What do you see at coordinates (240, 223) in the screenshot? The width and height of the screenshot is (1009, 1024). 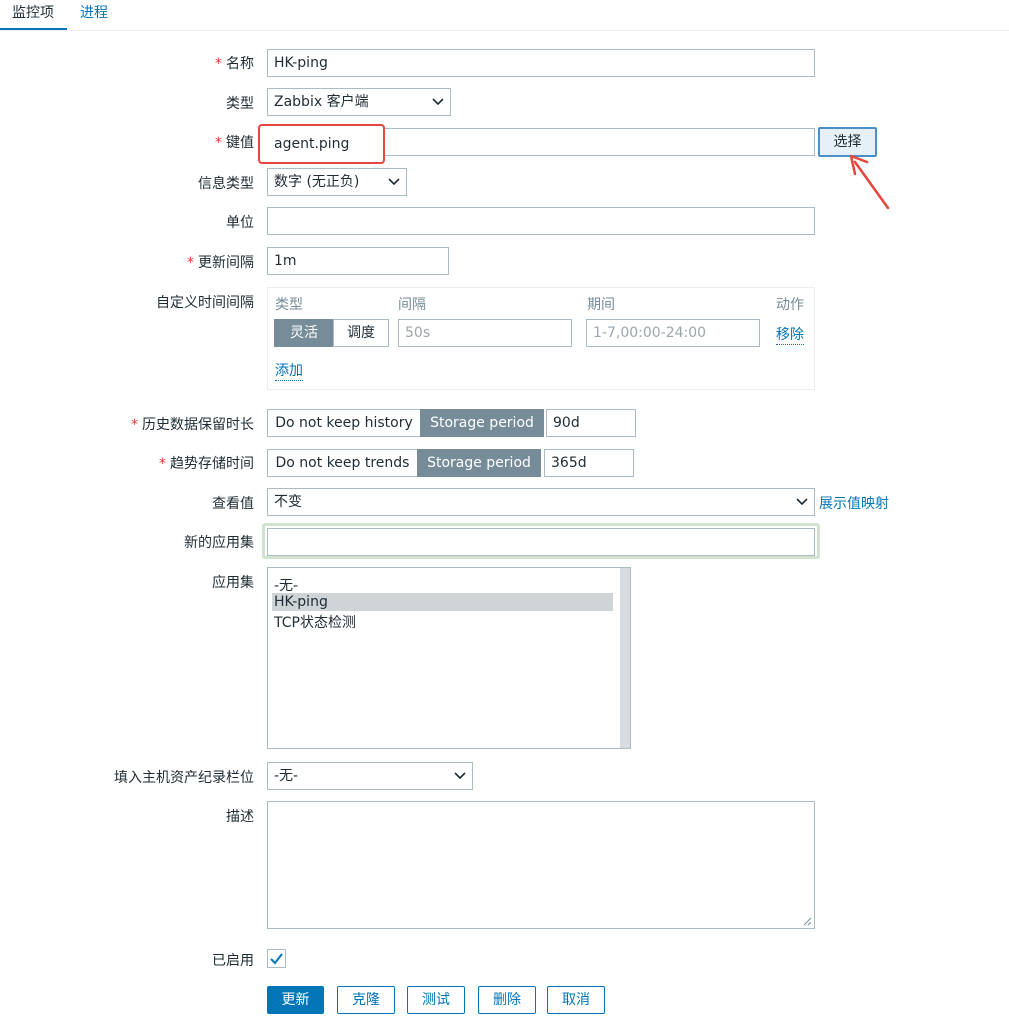 I see `units-label: 单位` at bounding box center [240, 223].